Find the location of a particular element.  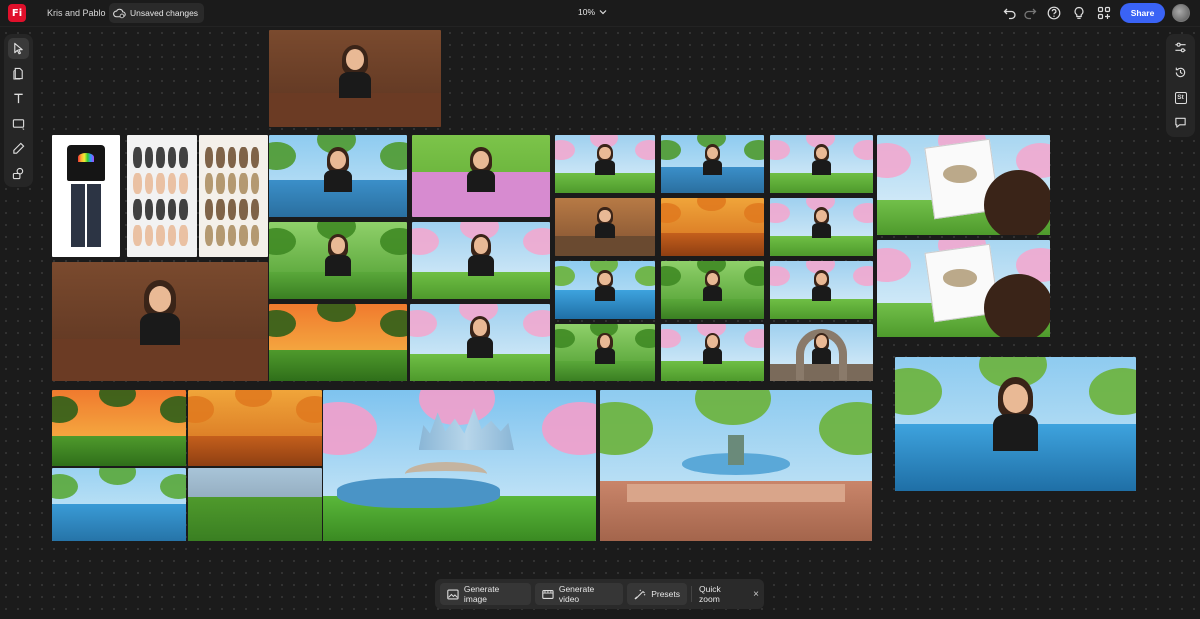

page-tool-icon is located at coordinates (18, 73).